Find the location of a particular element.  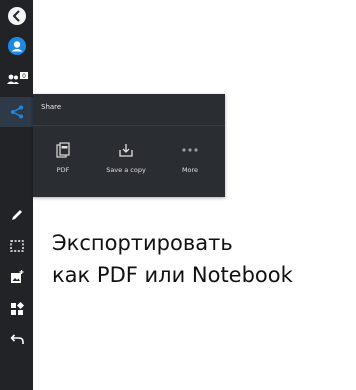

participants-icon: 0 is located at coordinates (17, 78).